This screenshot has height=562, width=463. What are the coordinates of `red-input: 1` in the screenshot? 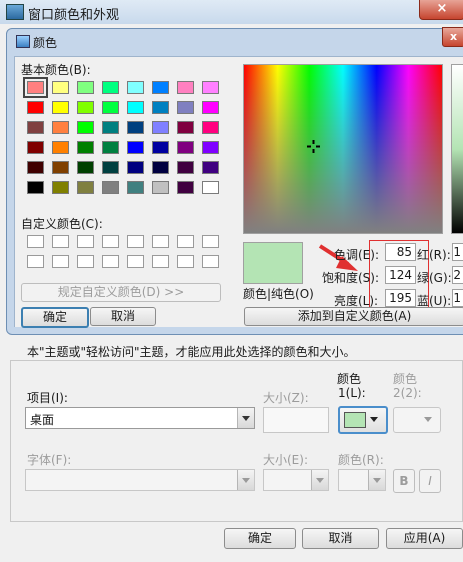 It's located at (457, 252).